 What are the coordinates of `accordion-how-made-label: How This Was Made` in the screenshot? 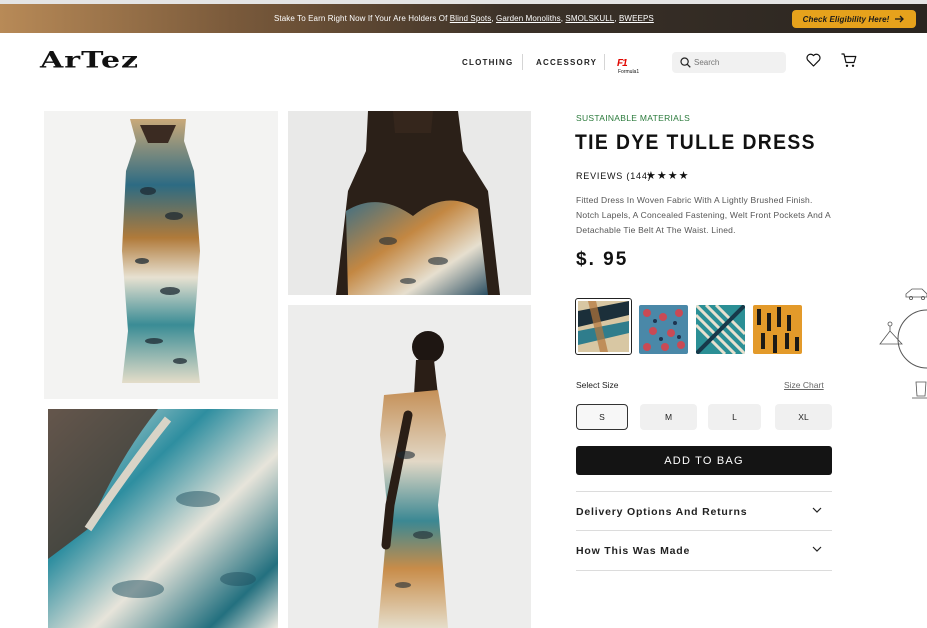 It's located at (633, 551).